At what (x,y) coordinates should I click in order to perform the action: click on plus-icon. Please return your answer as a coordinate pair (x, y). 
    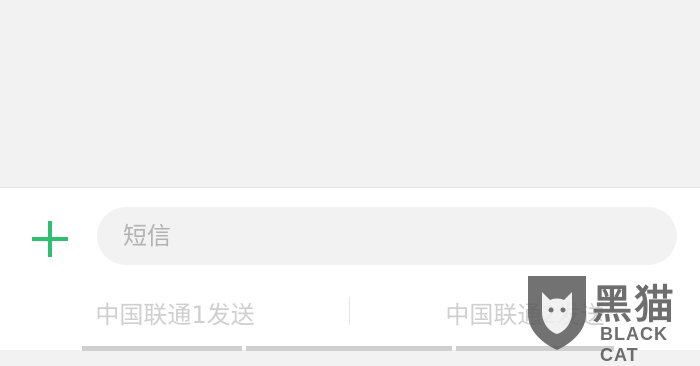
    Looking at the image, I should click on (50, 239).